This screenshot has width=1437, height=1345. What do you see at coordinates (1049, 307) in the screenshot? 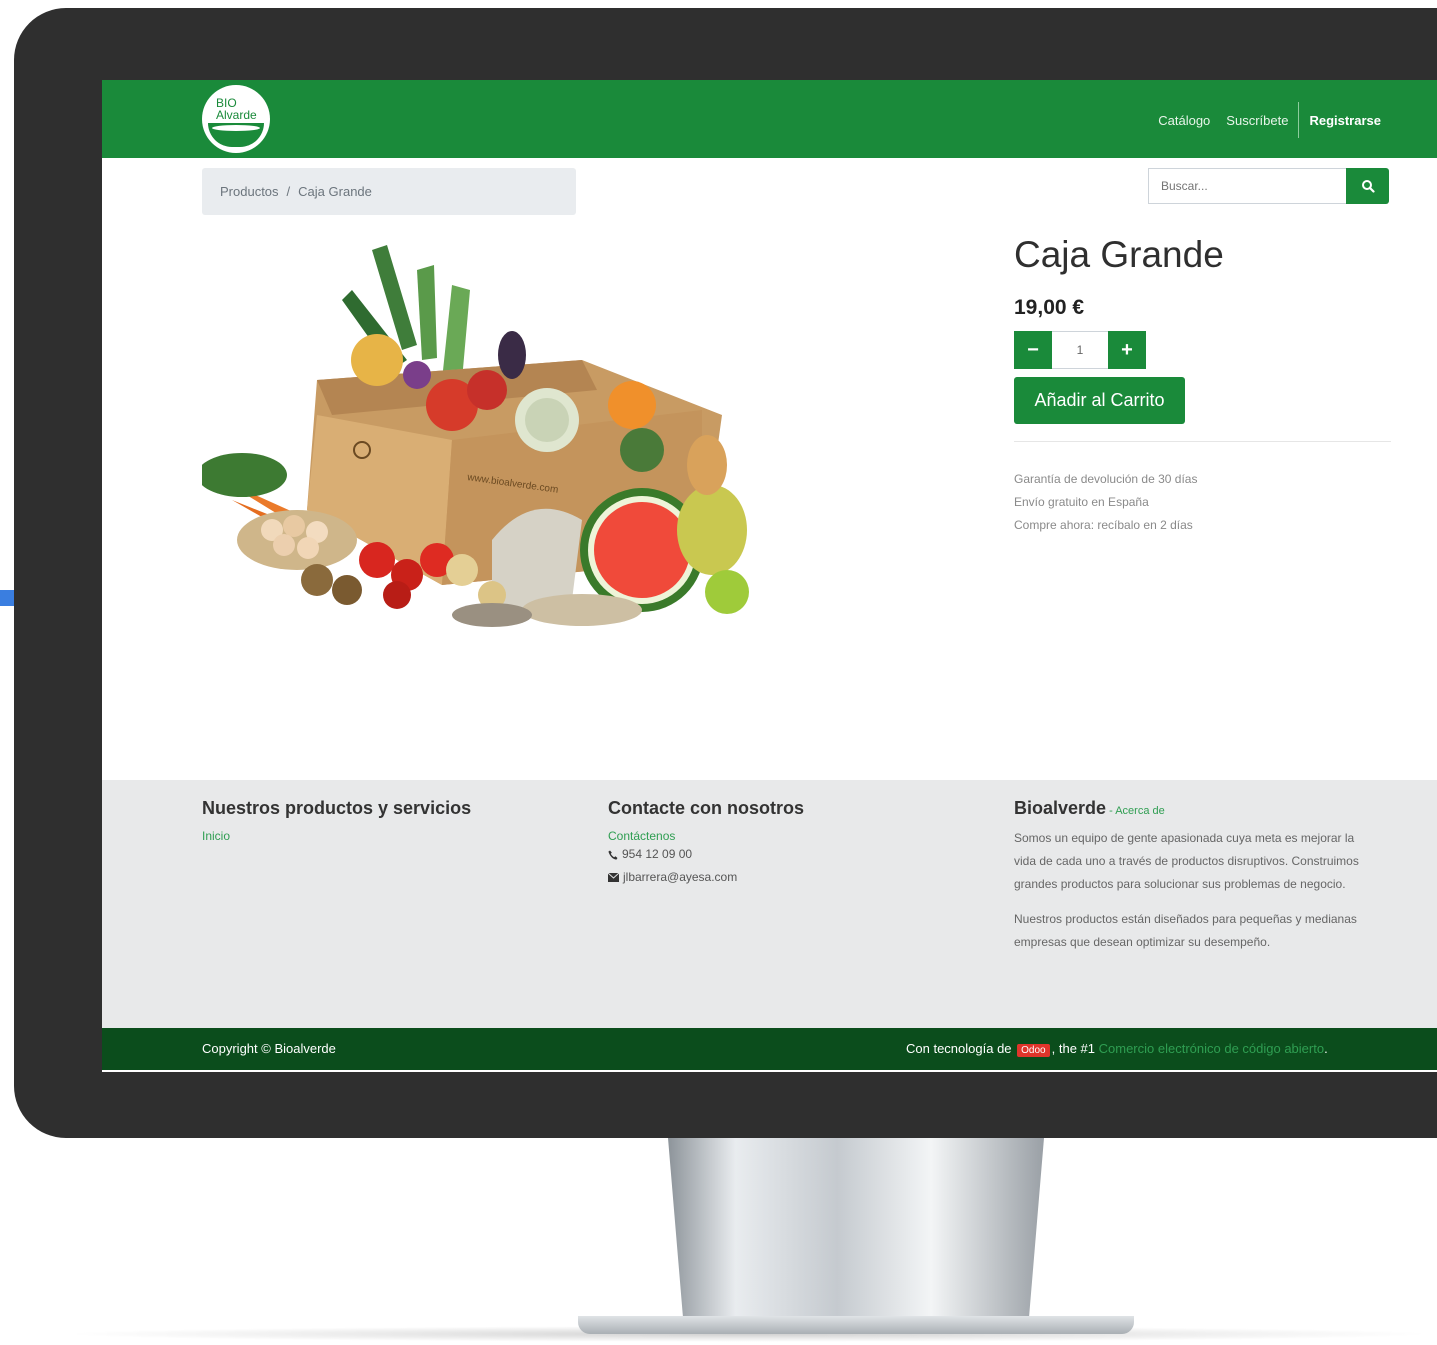
I see `product-price: 19,00 €` at bounding box center [1049, 307].